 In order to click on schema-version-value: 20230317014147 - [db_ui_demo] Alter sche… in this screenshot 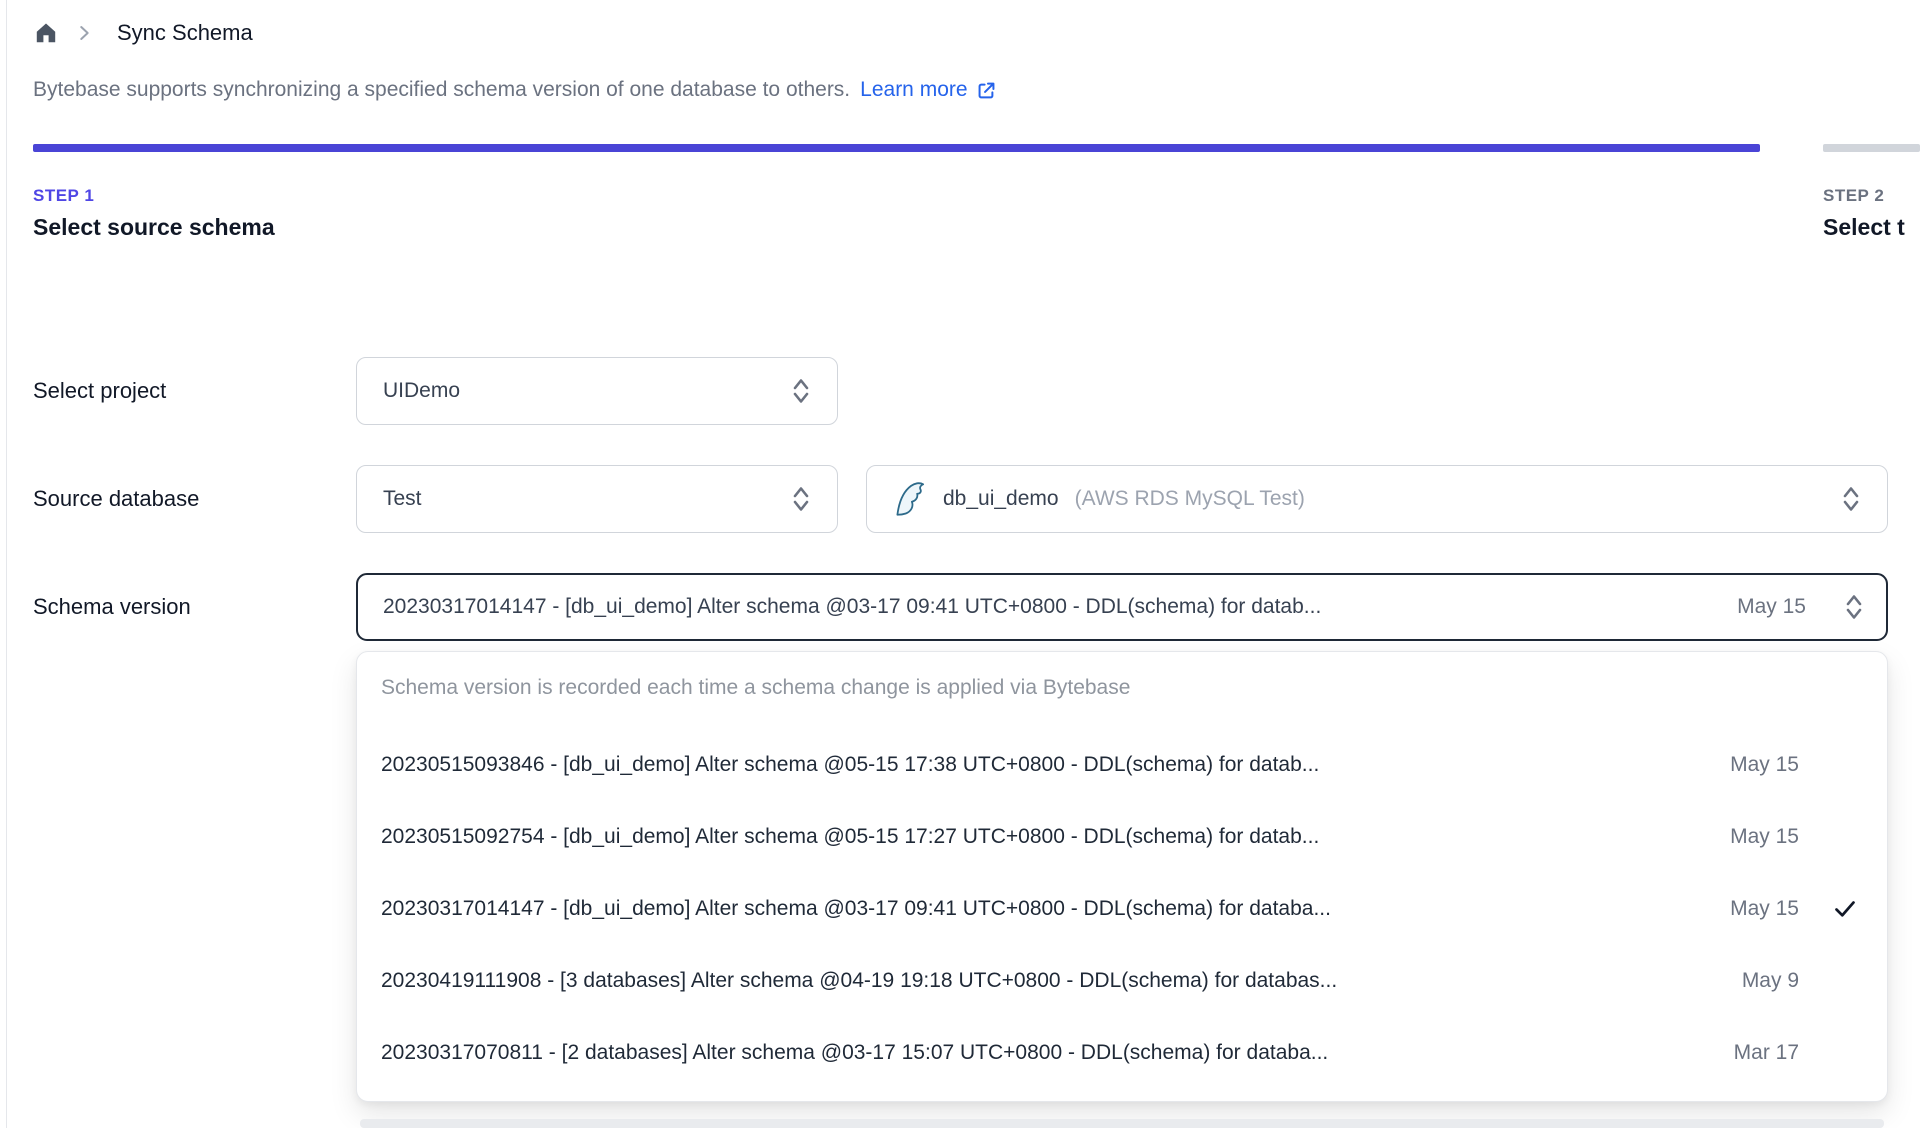, I will do `click(852, 606)`.